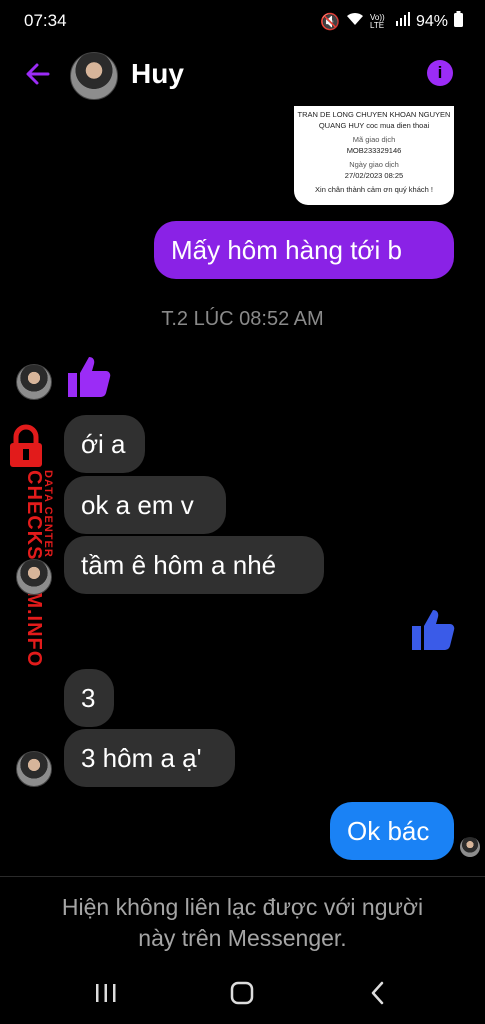 This screenshot has width=485, height=1024. What do you see at coordinates (242, 993) in the screenshot?
I see `home-icon` at bounding box center [242, 993].